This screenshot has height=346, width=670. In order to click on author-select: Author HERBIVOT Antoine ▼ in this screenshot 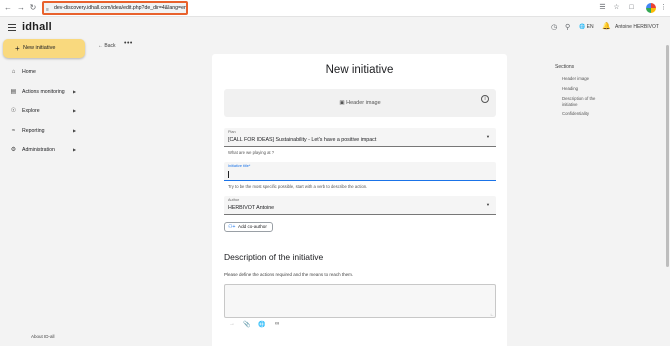, I will do `click(360, 205)`.